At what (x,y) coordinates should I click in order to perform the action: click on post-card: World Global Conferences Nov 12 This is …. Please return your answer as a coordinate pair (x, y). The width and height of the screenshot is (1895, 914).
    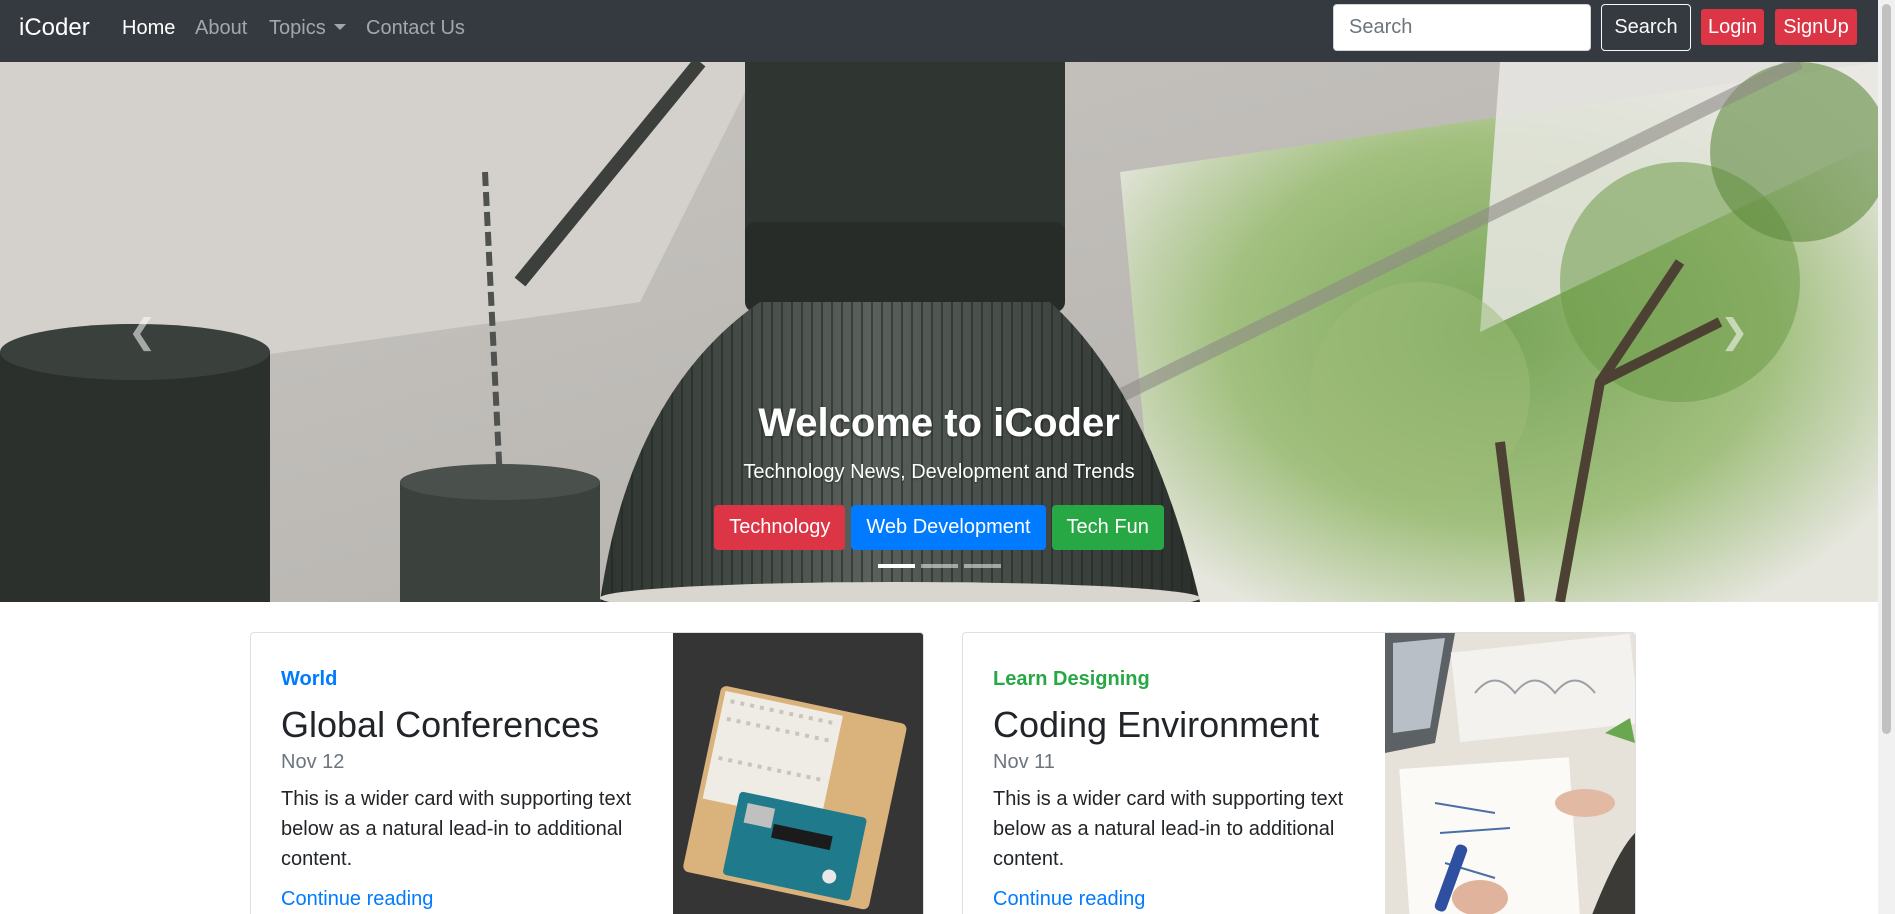
    Looking at the image, I should click on (587, 773).